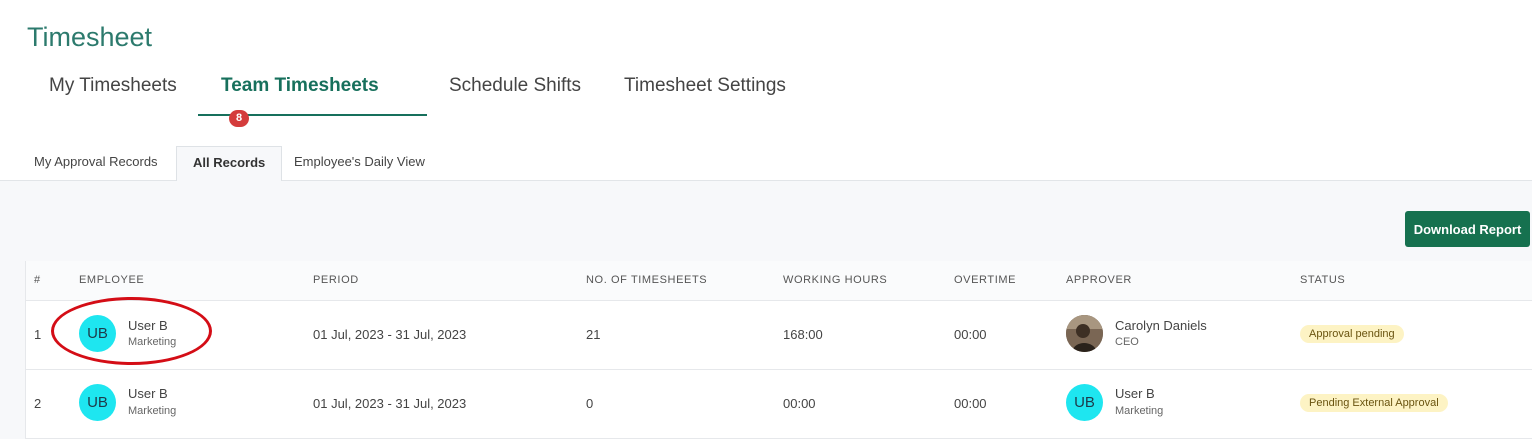  Describe the element at coordinates (336, 280) in the screenshot. I see `col-header-period: PERIOD` at that location.